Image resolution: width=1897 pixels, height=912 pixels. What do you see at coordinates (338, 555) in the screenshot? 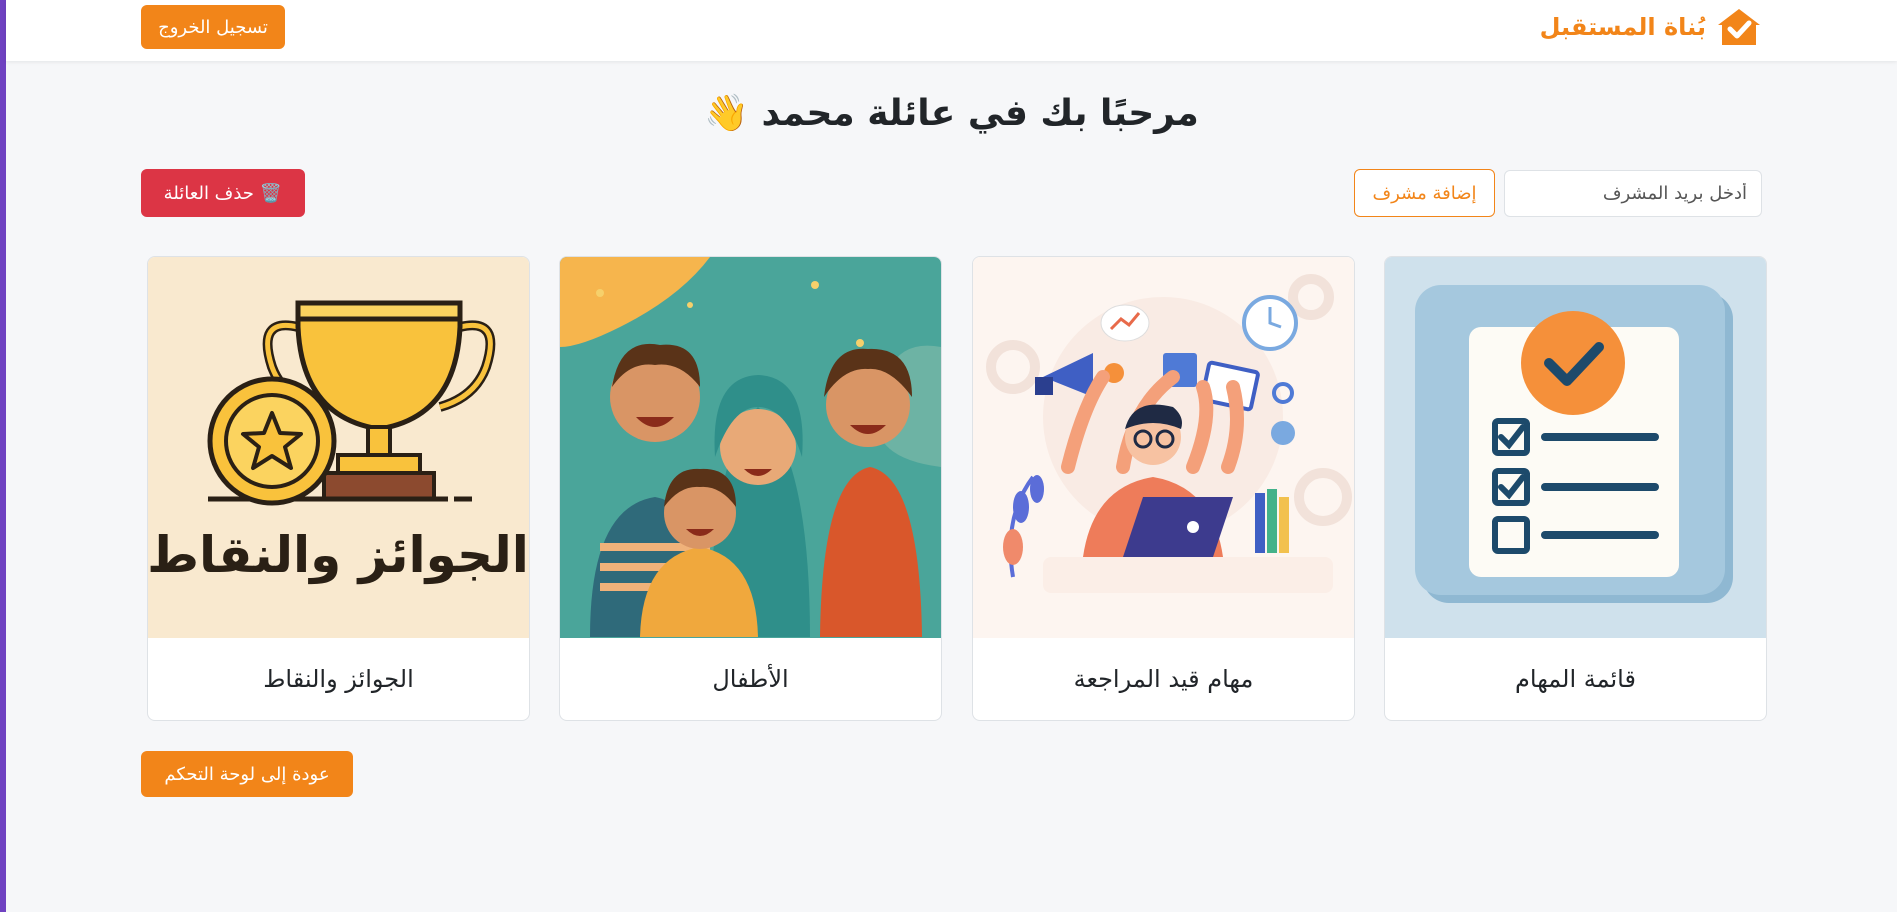
I see `trophy-image-text: الجوائز والنقاط` at bounding box center [338, 555].